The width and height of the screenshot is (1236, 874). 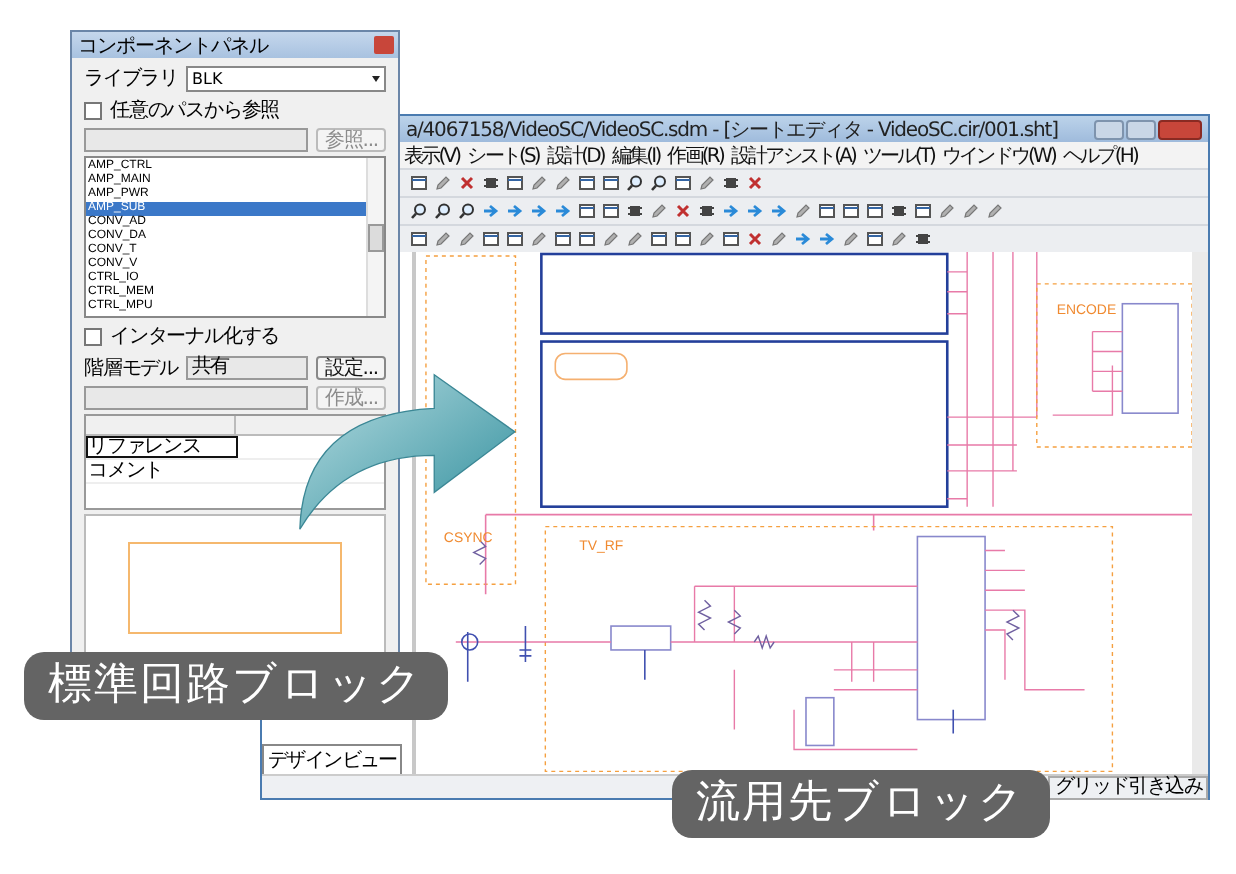 I want to click on model-label: 階層モデル, so click(x=131, y=368).